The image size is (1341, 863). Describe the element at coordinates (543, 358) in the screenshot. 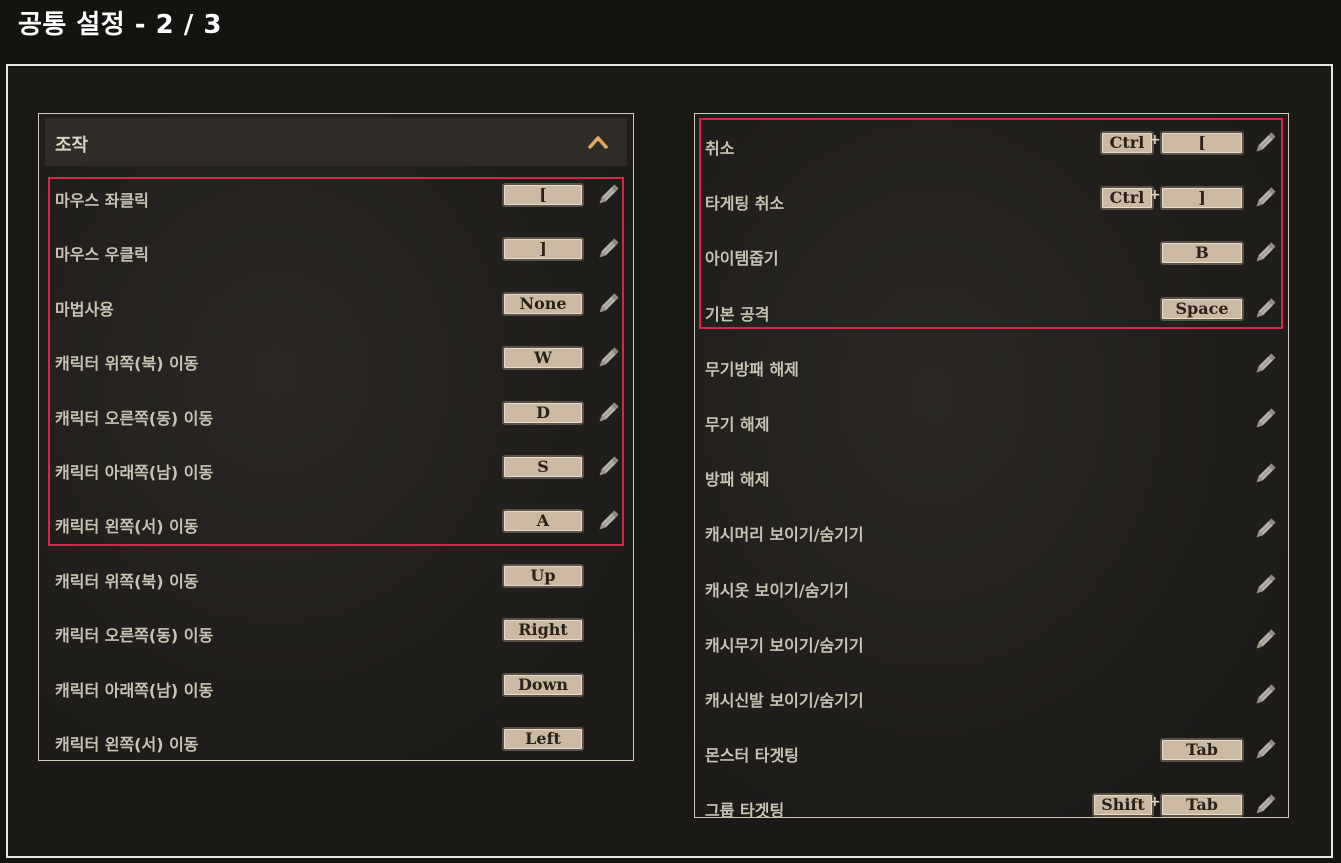

I see `key-button: W` at that location.